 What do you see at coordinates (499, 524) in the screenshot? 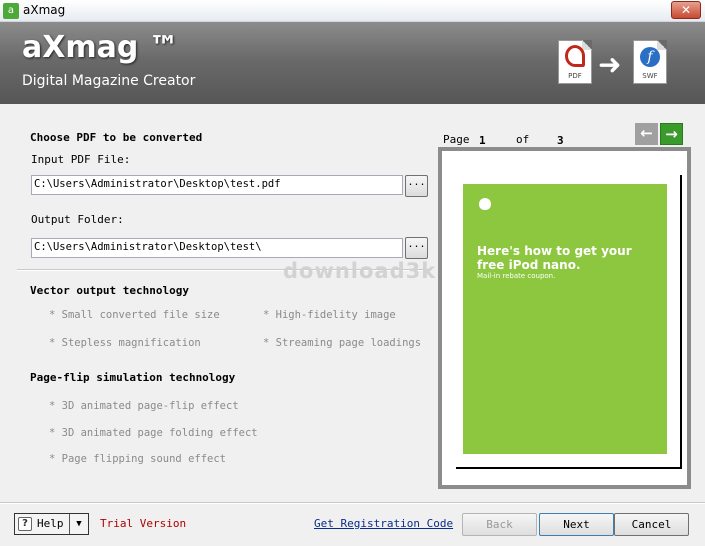
I see `back-button: Back` at bounding box center [499, 524].